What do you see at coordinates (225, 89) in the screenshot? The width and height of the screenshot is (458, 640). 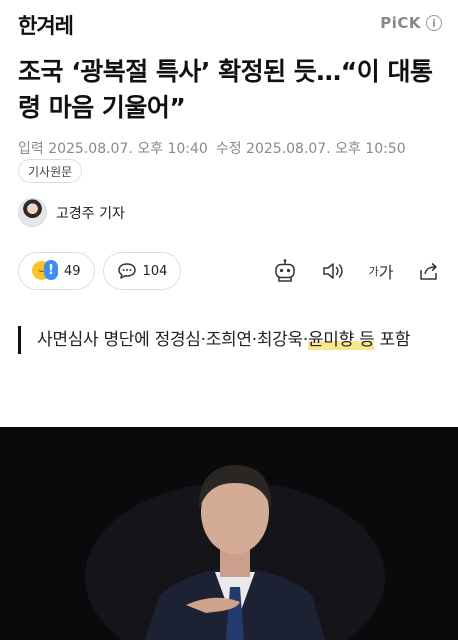 I see `article-headline: 조국 ‘광복절 특사’ 확정된 듯…“이 대통령 마음 기울어”` at bounding box center [225, 89].